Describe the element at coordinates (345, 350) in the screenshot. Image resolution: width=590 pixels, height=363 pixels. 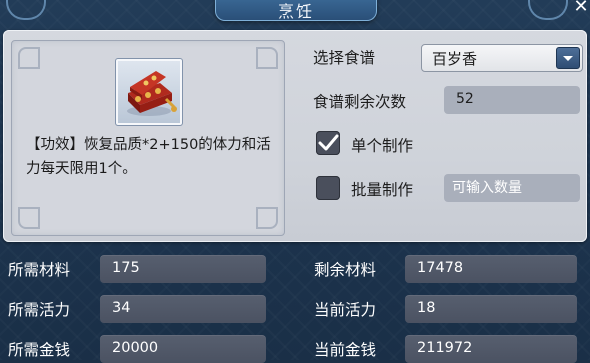
I see `money-current-label: 当前金钱` at that location.